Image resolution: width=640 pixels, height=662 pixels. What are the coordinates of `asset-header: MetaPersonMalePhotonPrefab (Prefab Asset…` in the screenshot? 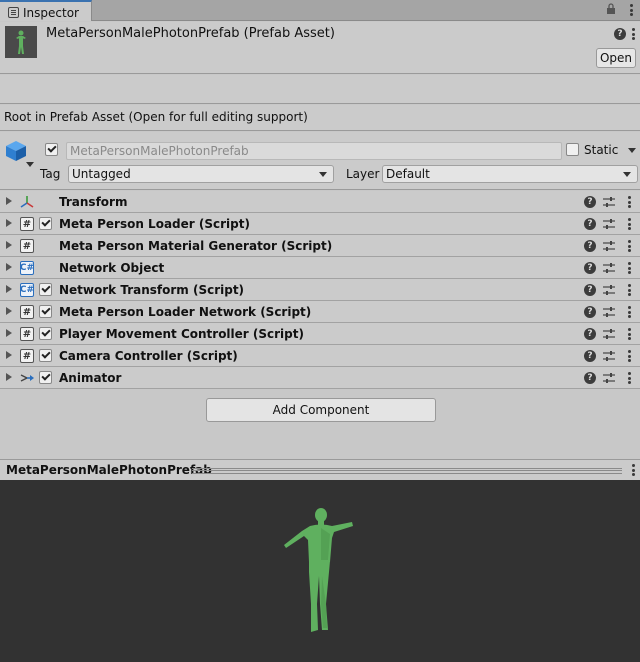 It's located at (320, 48).